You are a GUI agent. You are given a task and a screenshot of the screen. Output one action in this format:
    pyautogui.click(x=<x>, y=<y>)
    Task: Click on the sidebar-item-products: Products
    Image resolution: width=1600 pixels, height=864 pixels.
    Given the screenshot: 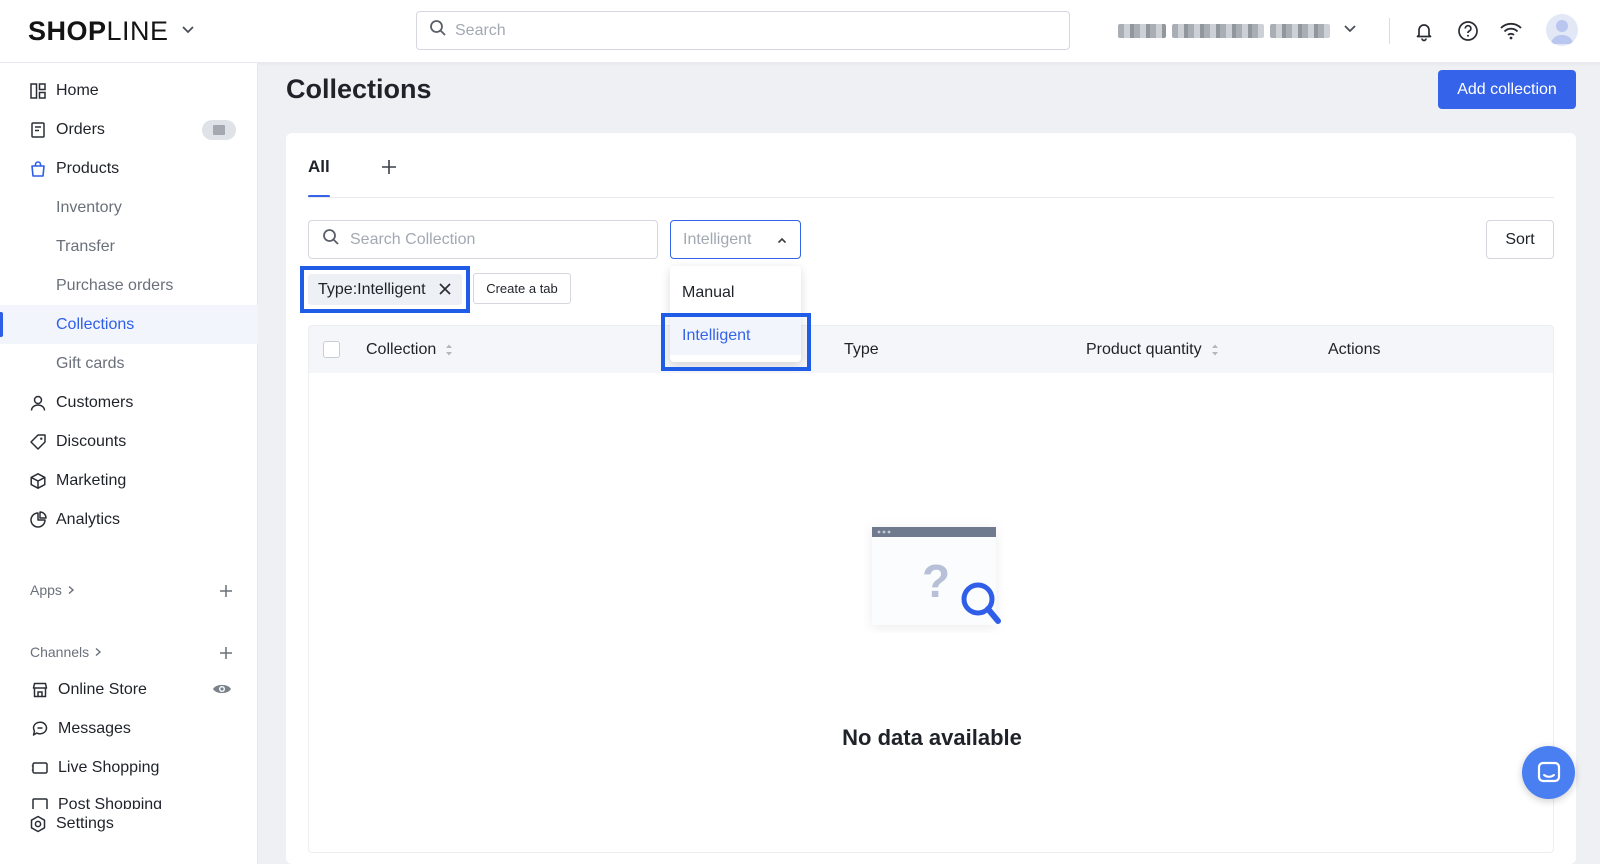 What is the action you would take?
    pyautogui.click(x=129, y=168)
    